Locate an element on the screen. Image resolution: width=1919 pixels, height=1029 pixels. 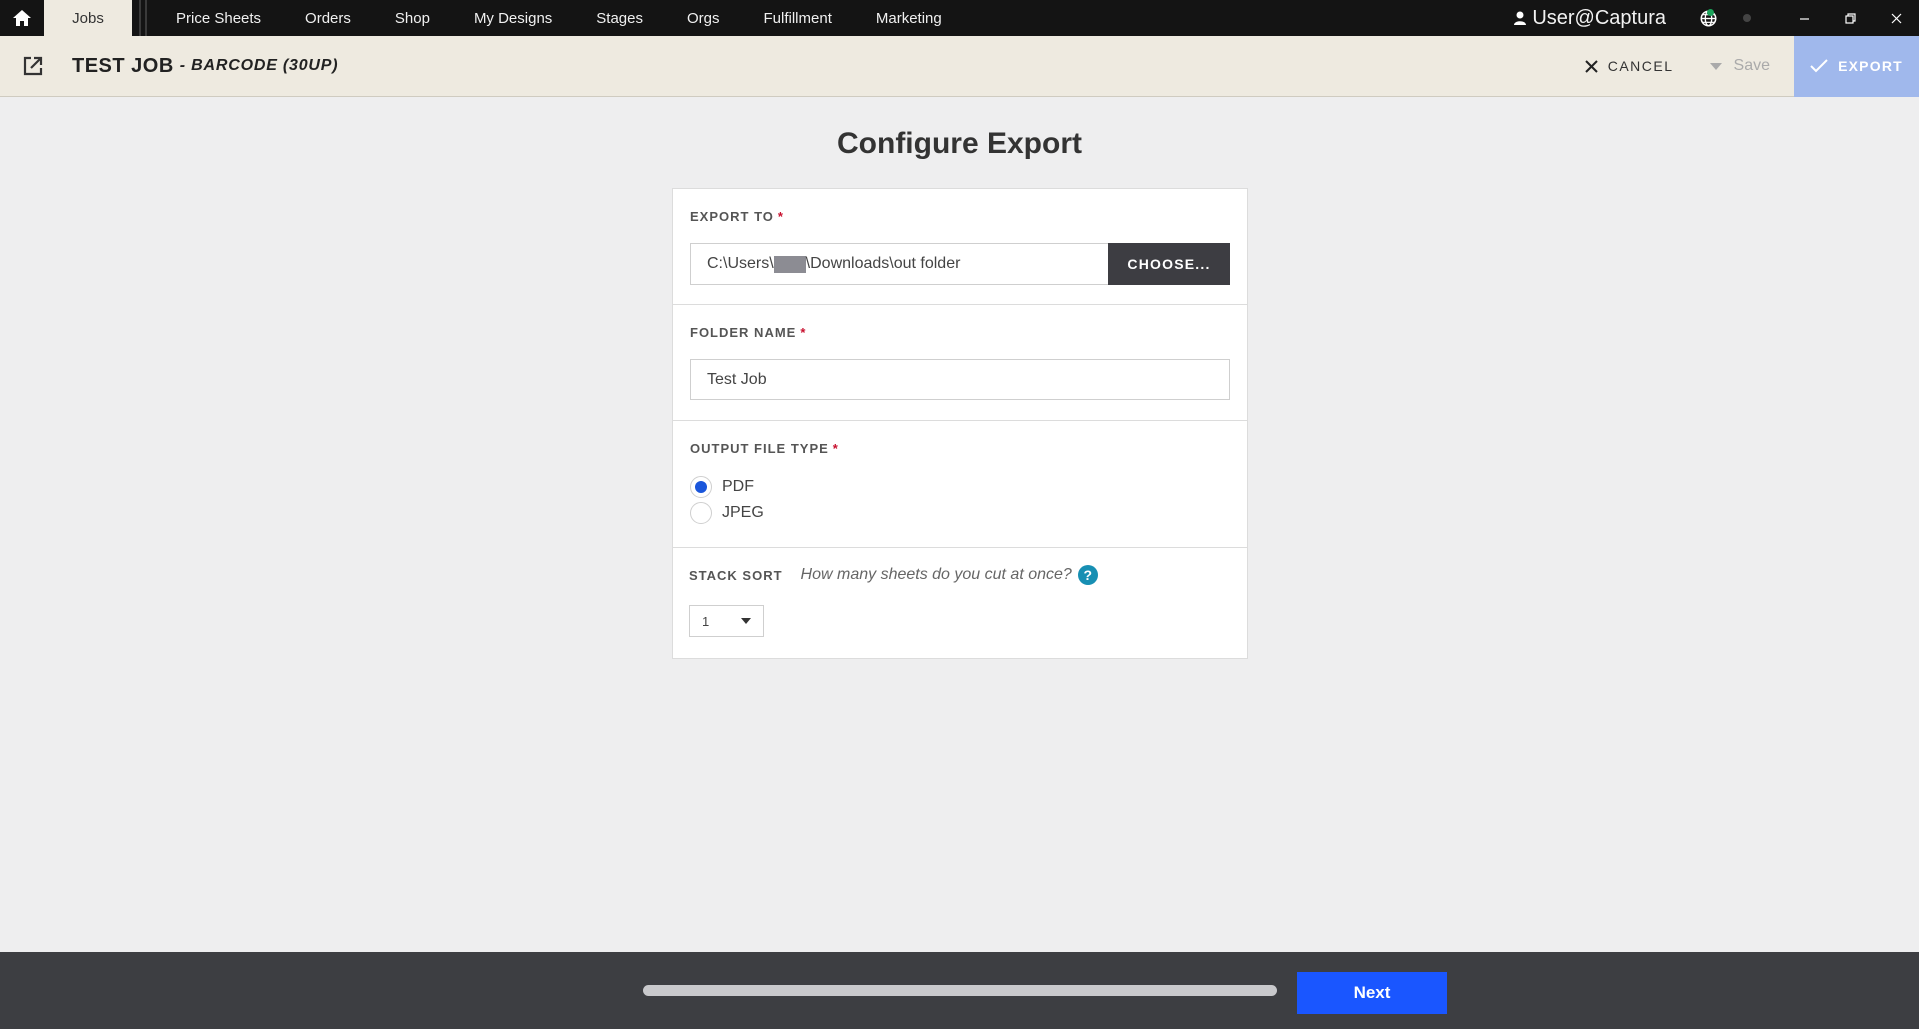
close-window-button is located at coordinates (1896, 18).